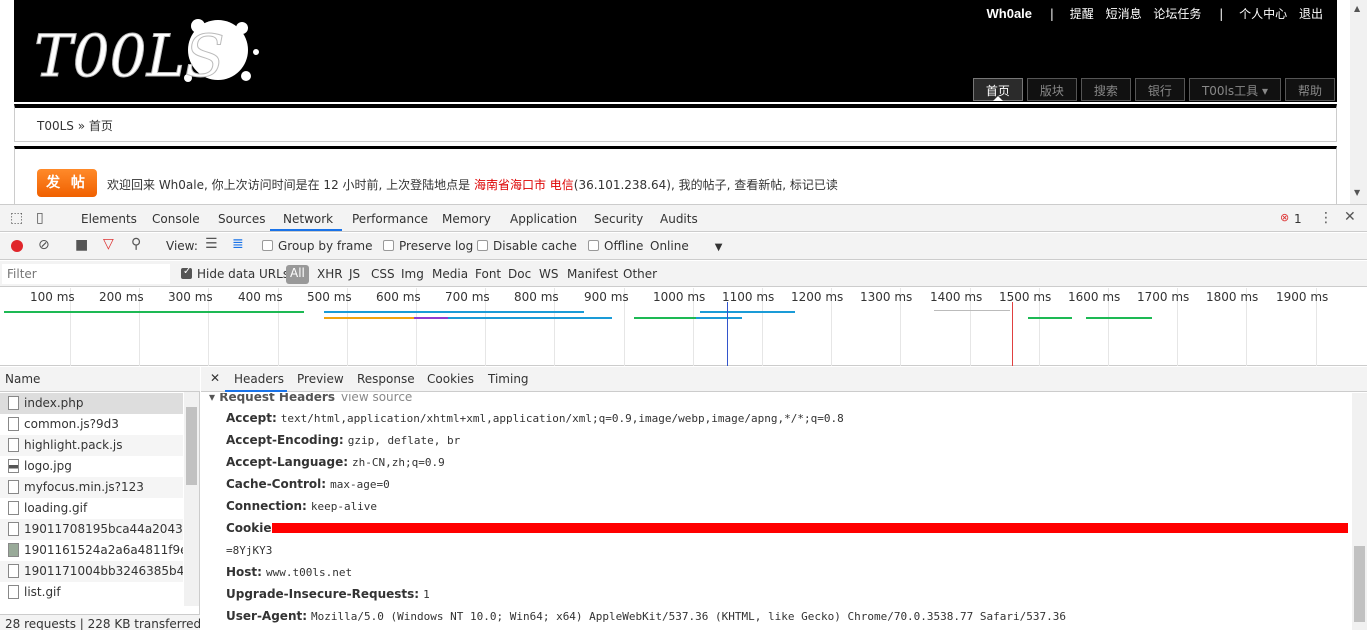 Image resolution: width=1367 pixels, height=630 pixels. What do you see at coordinates (67, 183) in the screenshot?
I see `new-post-button: 发 帖` at bounding box center [67, 183].